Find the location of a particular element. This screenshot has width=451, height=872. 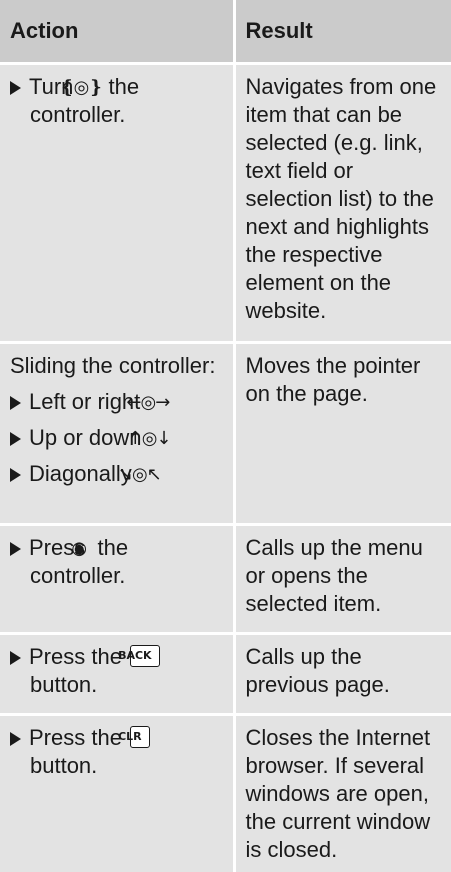

action-step: Diagonally ↘◎↖ is located at coordinates (117, 474).